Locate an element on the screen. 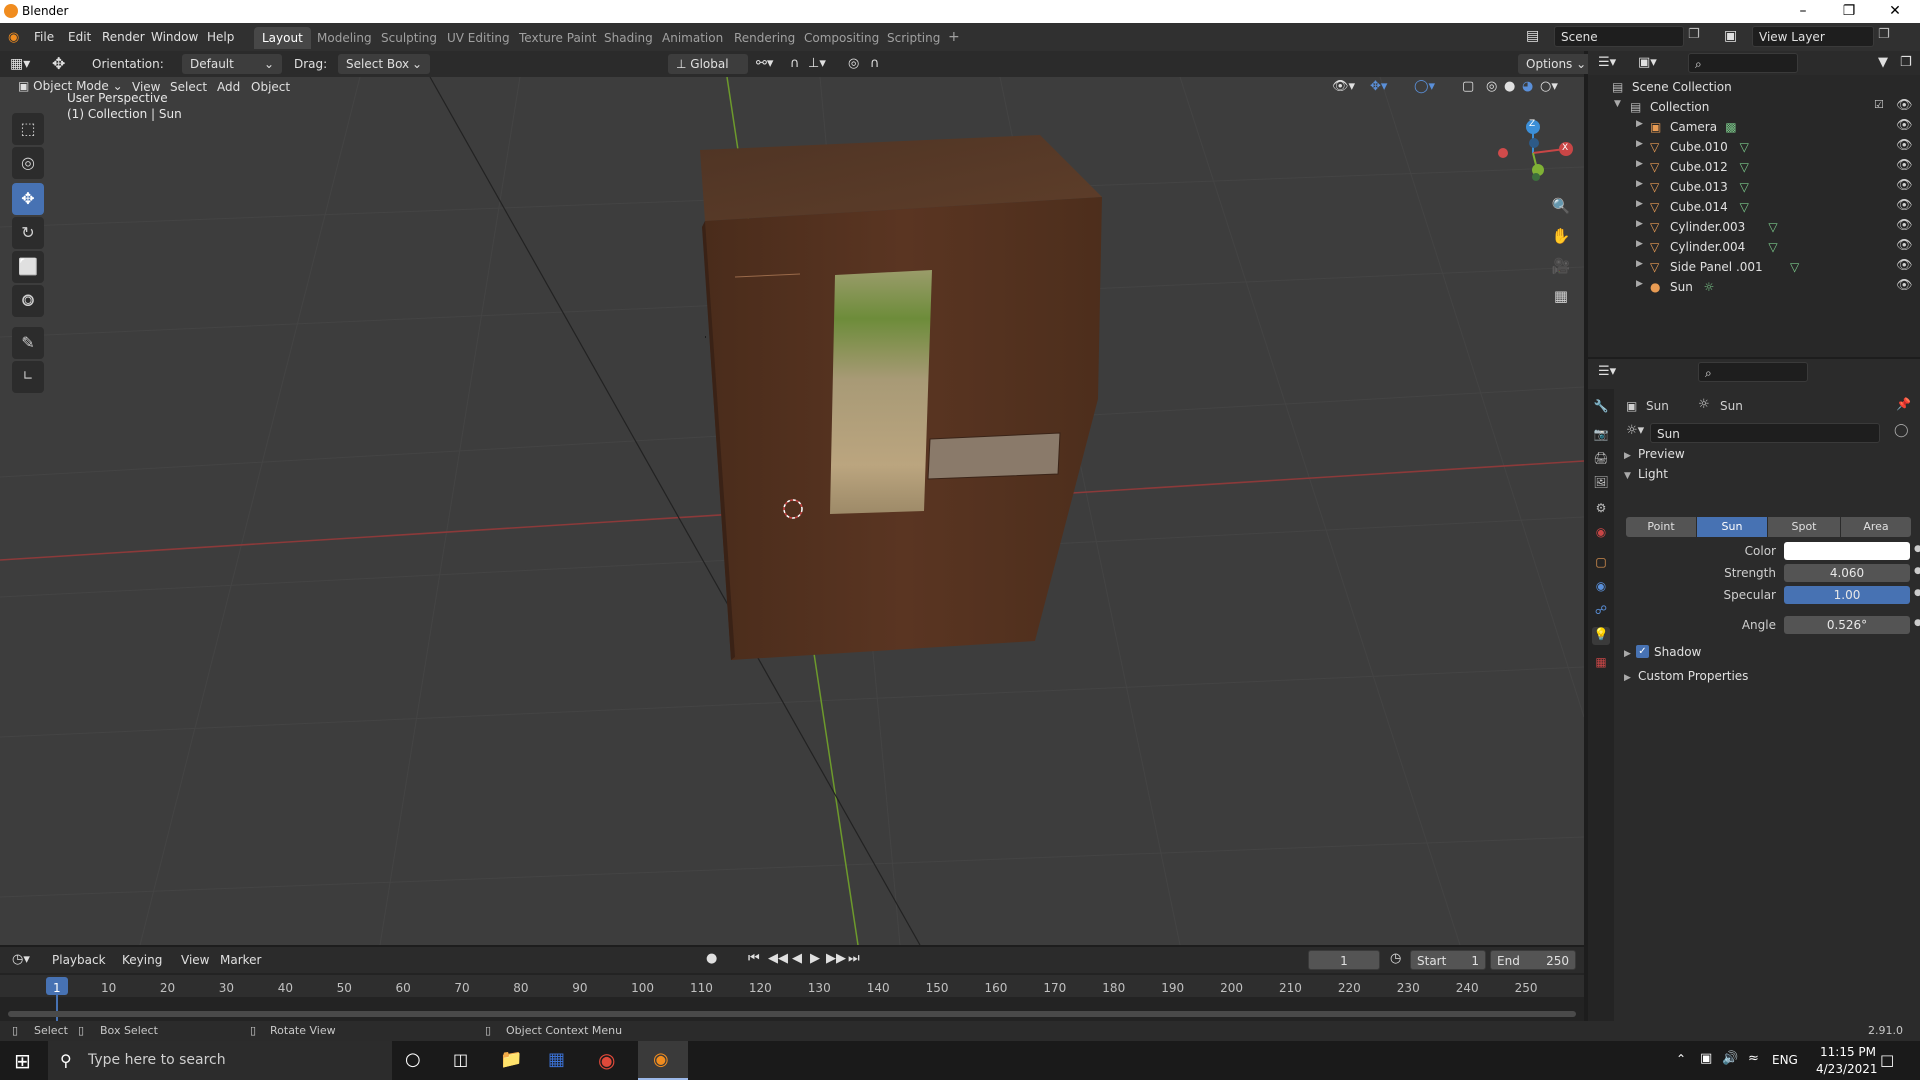 Image resolution: width=1920 pixels, height=1080 pixels. new-view-layer-icon: ❐ is located at coordinates (1884, 34).